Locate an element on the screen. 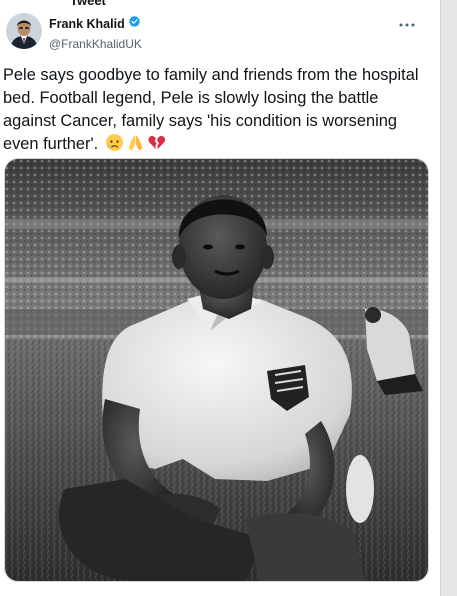 The image size is (457, 596). crying-face-icon is located at coordinates (114, 146).